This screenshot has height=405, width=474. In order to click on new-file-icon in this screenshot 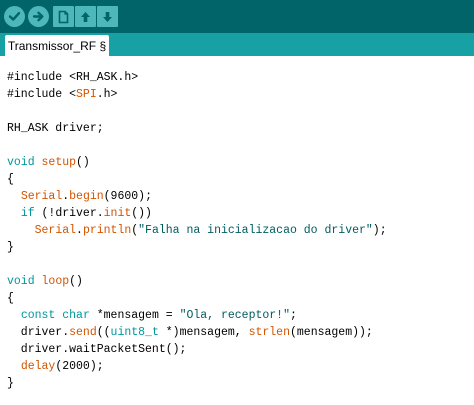, I will do `click(63, 16)`.